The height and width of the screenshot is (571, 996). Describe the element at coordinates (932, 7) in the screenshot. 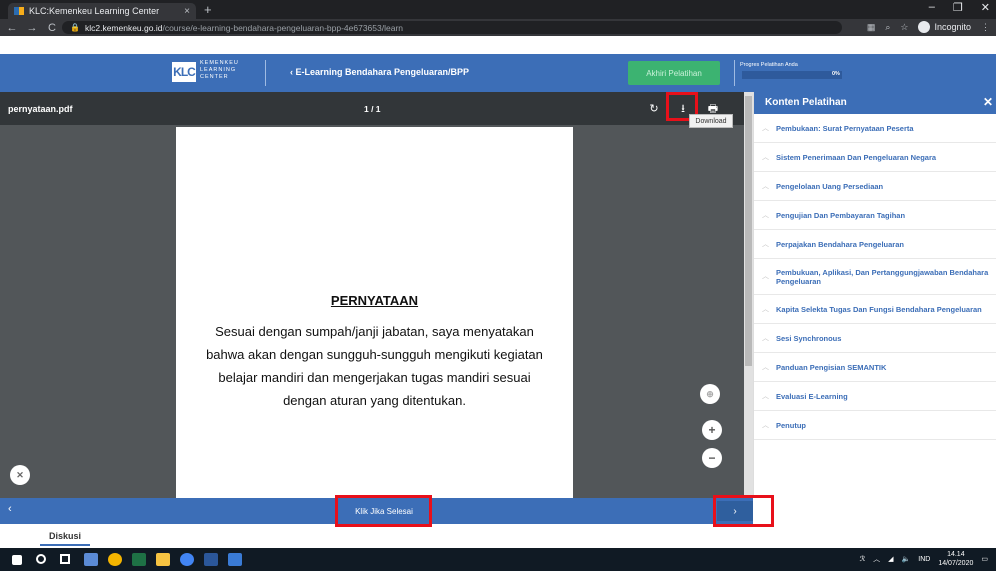

I see `minimize-window-icon: –` at that location.